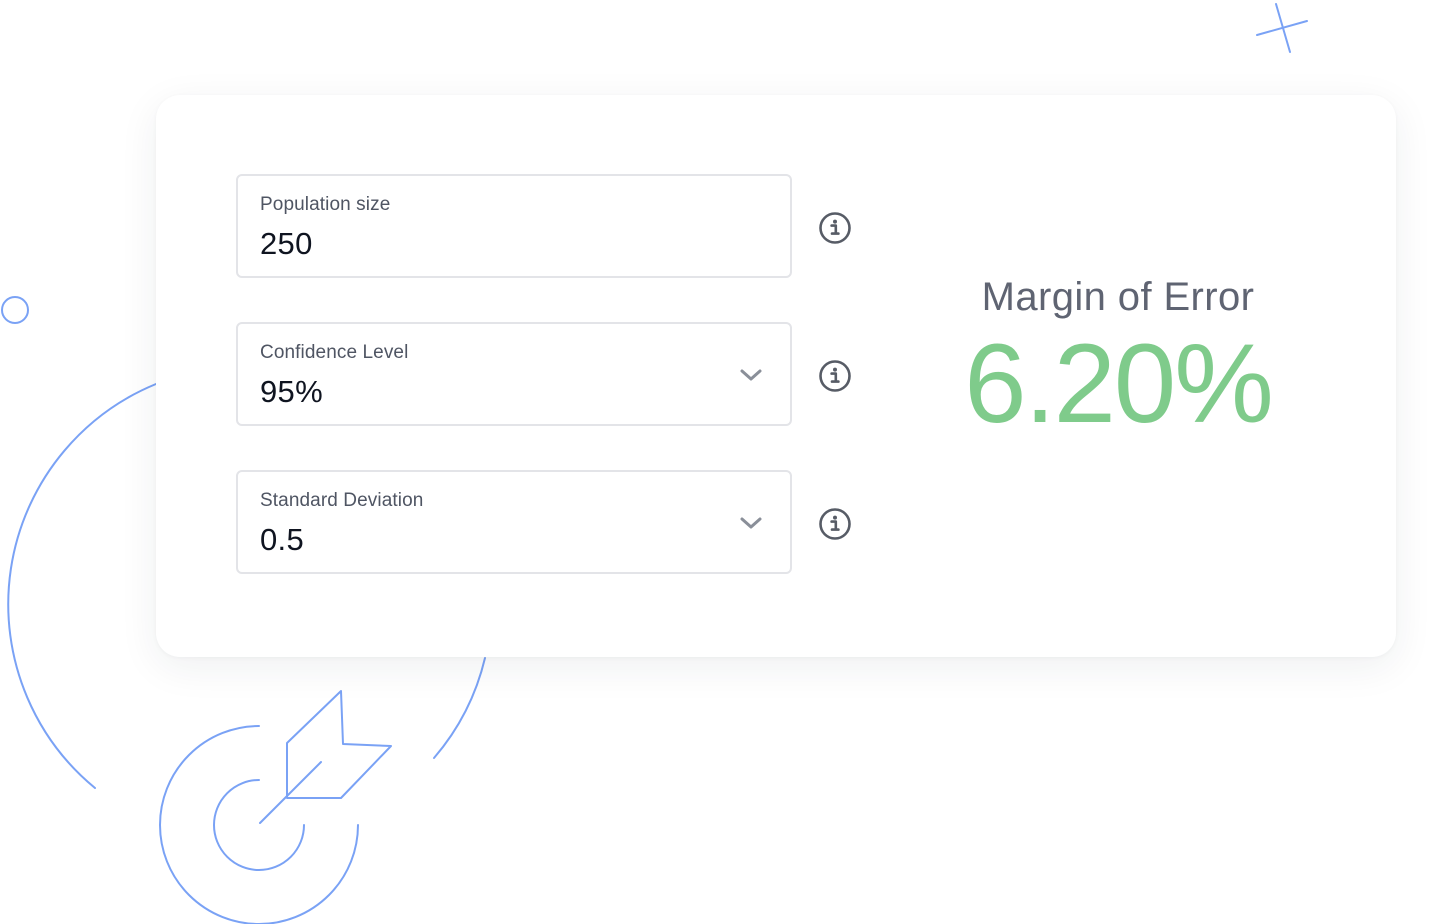  I want to click on population-size-value: 250, so click(286, 244).